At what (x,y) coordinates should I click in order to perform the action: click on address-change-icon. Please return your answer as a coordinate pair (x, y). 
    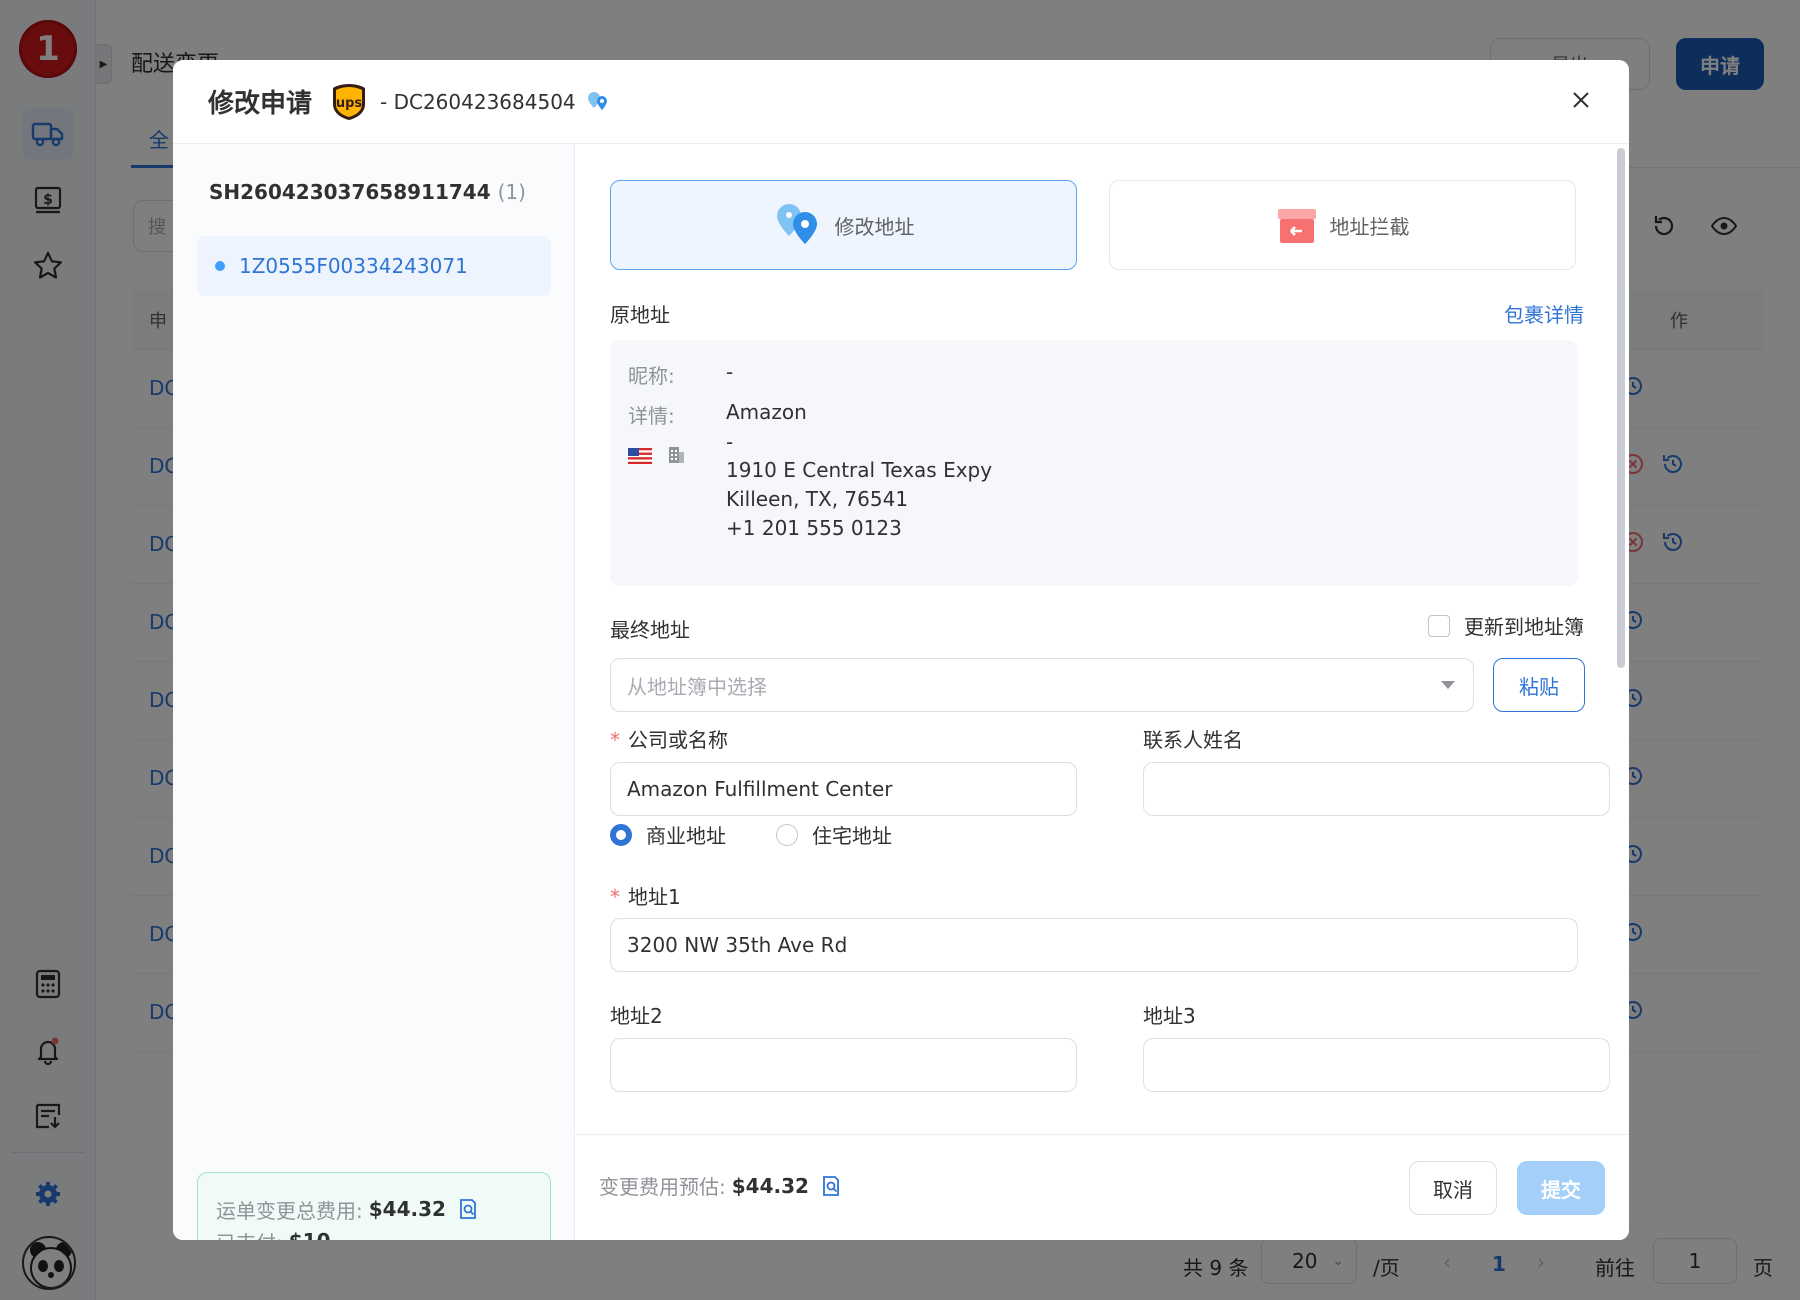
    Looking at the image, I should click on (597, 100).